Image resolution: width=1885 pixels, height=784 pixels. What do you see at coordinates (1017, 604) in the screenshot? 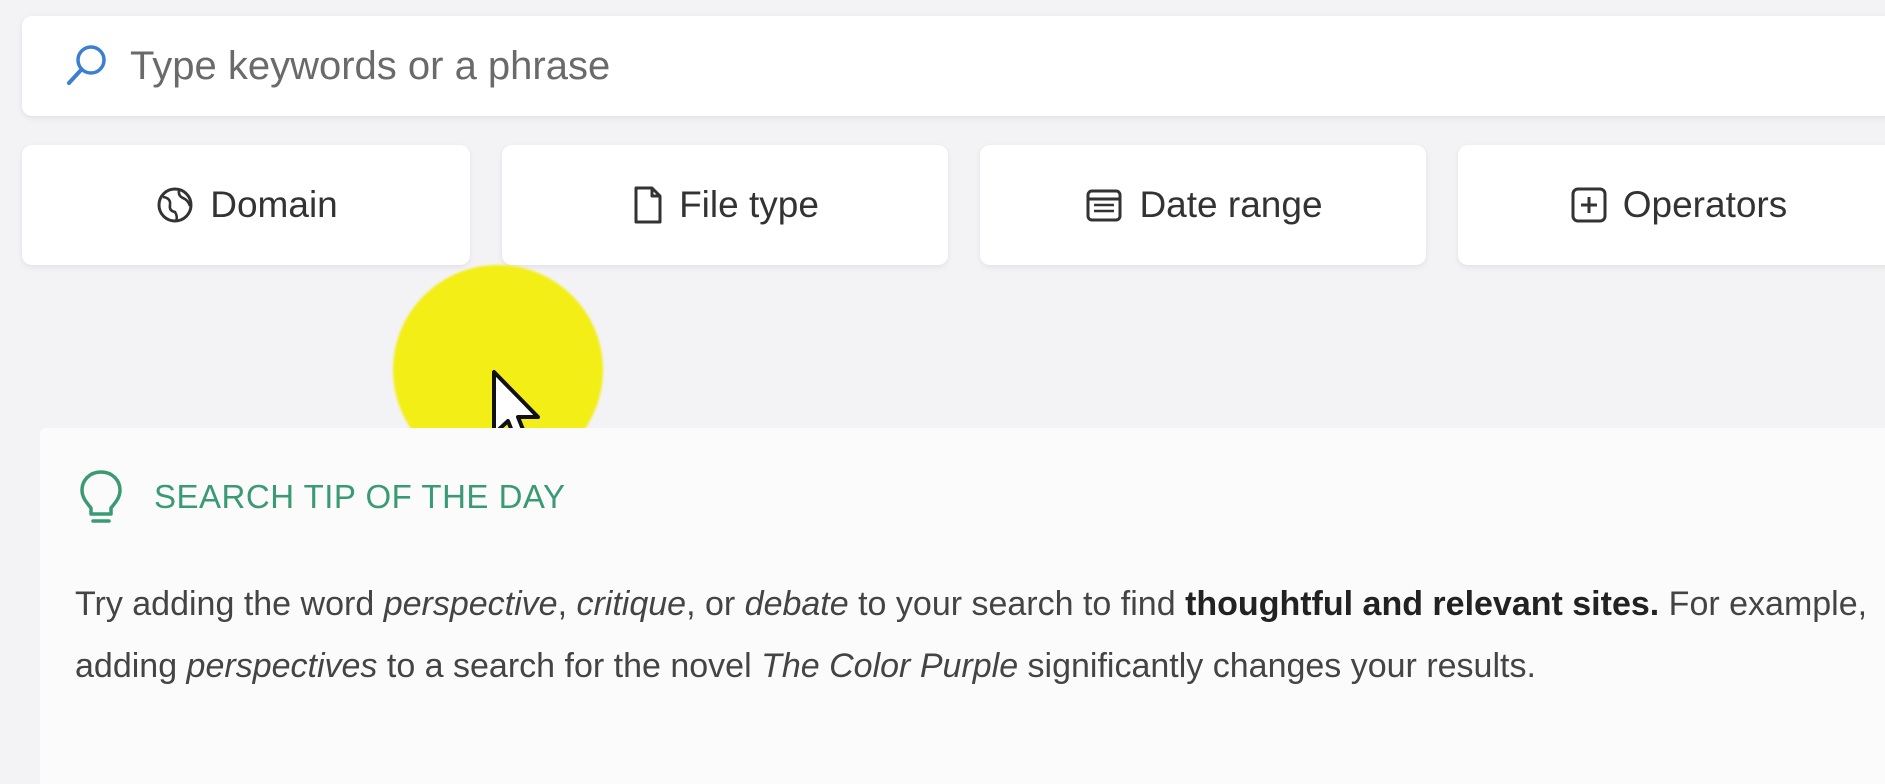
I see `tip-text: to your search to find` at bounding box center [1017, 604].